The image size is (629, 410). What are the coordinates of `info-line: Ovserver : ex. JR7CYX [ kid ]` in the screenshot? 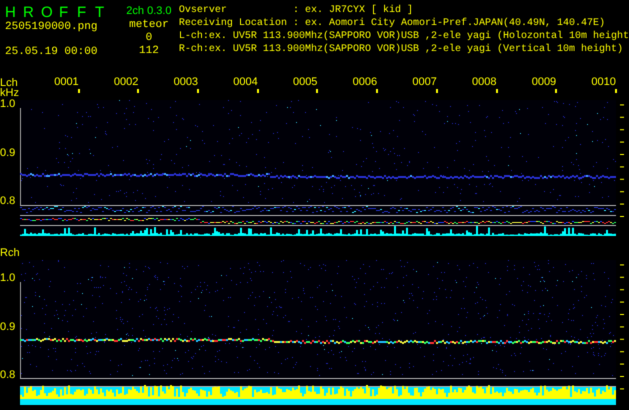 It's located at (296, 10).